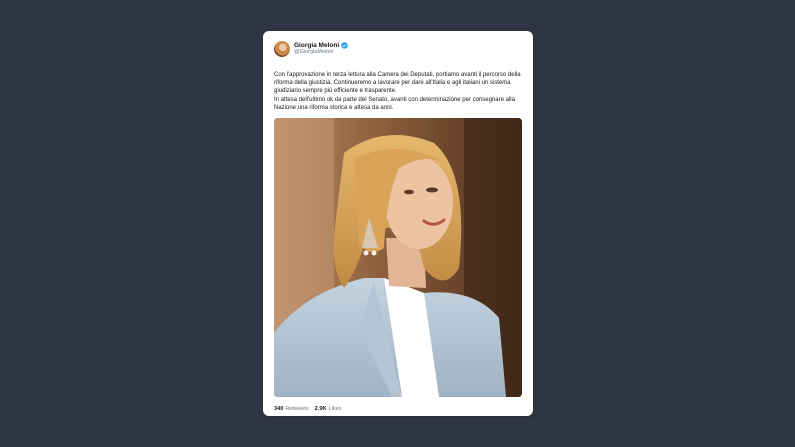 The width and height of the screenshot is (795, 447). I want to click on retweets-count: 340, so click(279, 409).